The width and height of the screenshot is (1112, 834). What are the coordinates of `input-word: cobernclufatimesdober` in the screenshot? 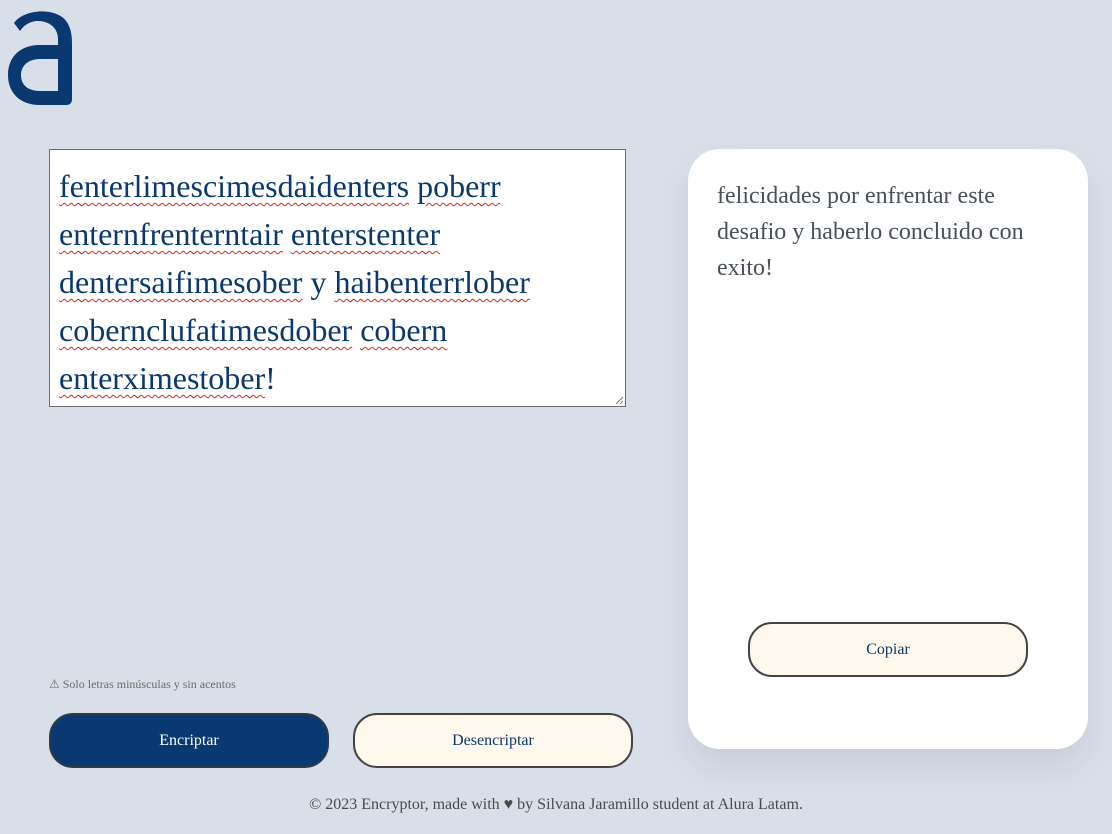 It's located at (206, 330).